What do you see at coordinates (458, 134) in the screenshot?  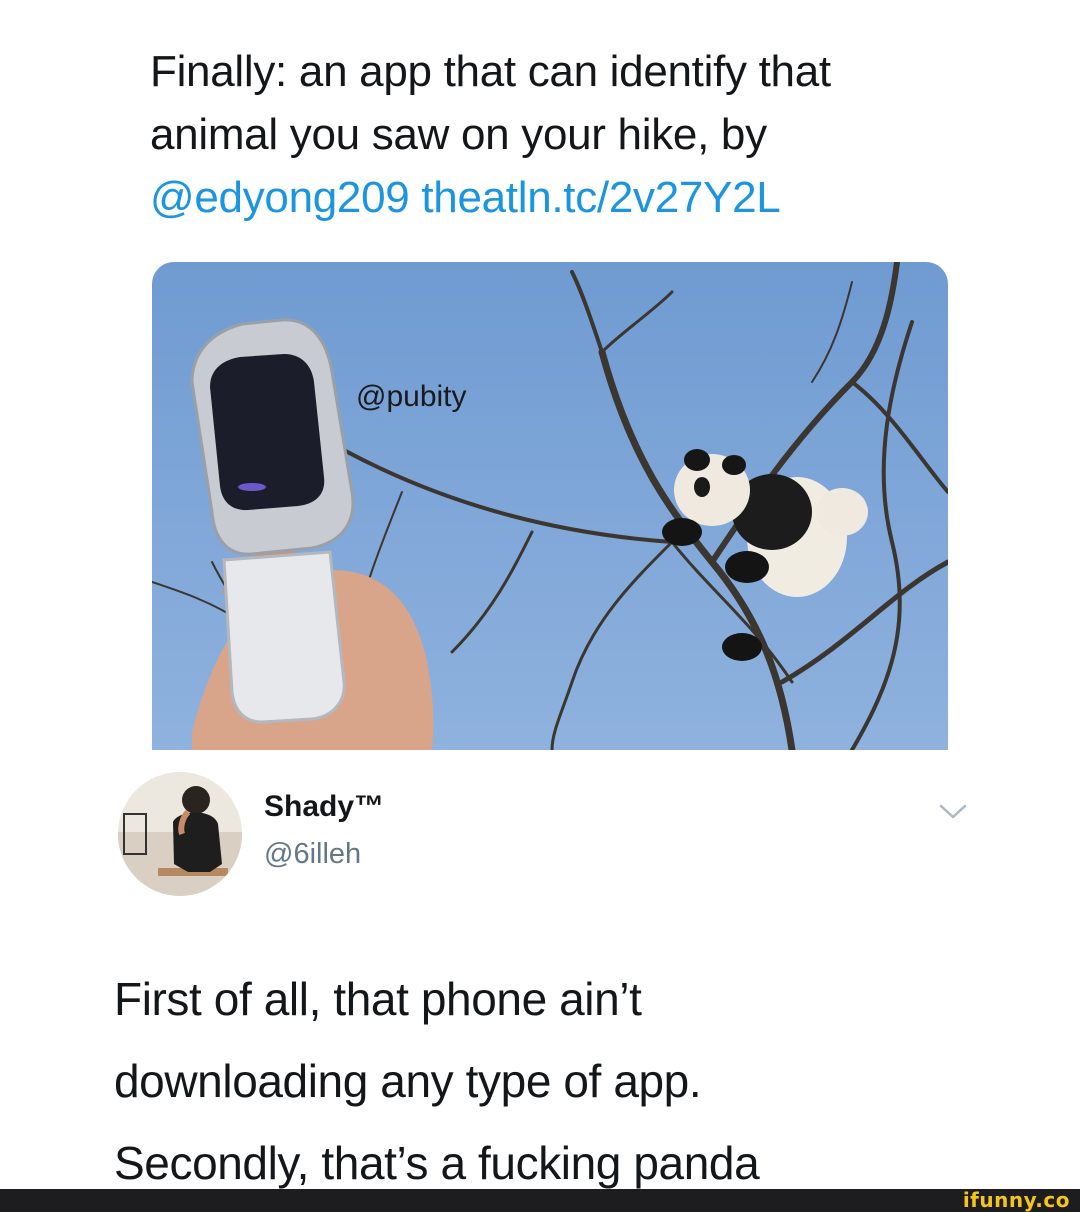 I see `quoted-line-2: animal you saw on your hike, by` at bounding box center [458, 134].